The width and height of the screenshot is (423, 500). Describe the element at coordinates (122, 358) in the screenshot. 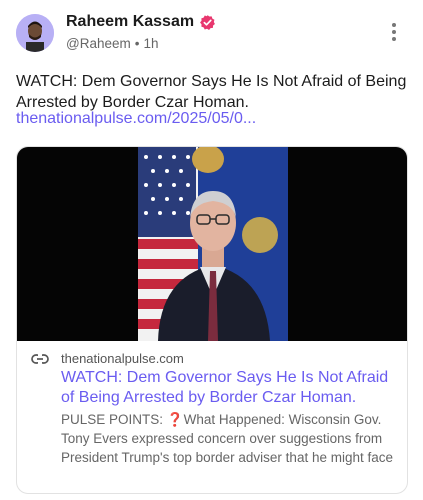

I see `link-card-domain: thenationalpulse.com` at that location.